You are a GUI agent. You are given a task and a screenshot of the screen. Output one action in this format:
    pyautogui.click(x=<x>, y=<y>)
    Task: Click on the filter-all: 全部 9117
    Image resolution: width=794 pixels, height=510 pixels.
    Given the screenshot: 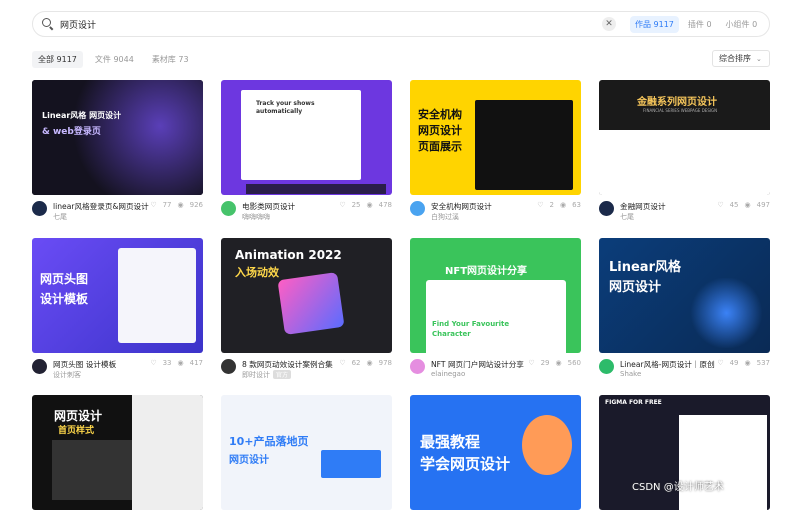 What is the action you would take?
    pyautogui.click(x=57, y=59)
    